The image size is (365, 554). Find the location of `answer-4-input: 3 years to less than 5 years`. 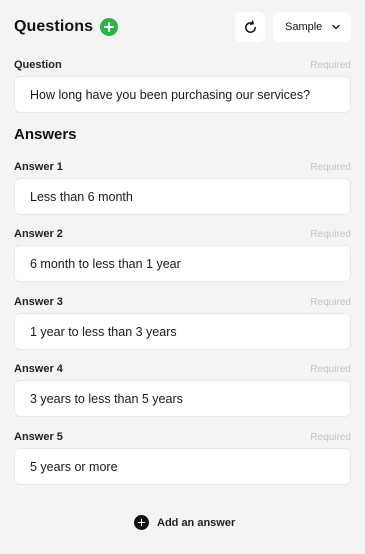

answer-4-input: 3 years to less than 5 years is located at coordinates (182, 398).